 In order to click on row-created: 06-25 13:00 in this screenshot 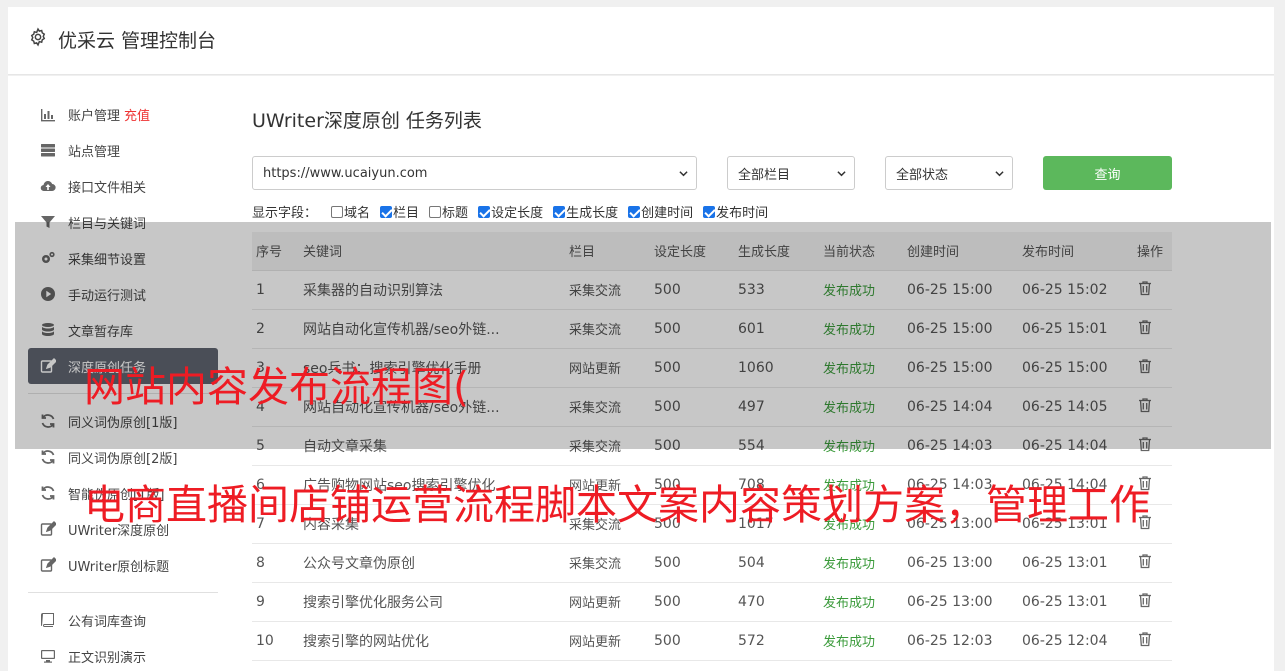, I will do `click(960, 602)`.